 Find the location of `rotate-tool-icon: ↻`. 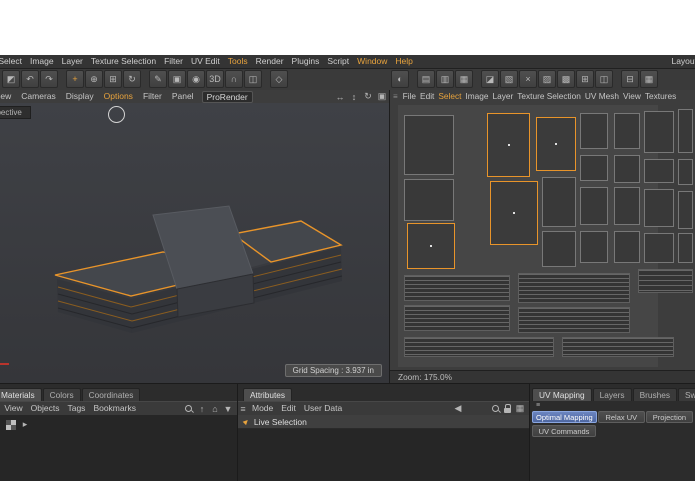

rotate-tool-icon: ↻ is located at coordinates (132, 79).